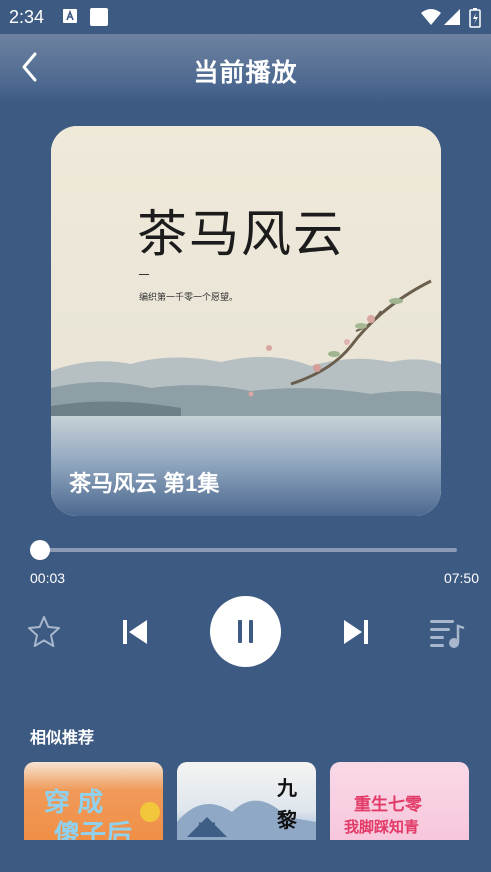  I want to click on recommend-card-2-title-1: 九, so click(287, 788).